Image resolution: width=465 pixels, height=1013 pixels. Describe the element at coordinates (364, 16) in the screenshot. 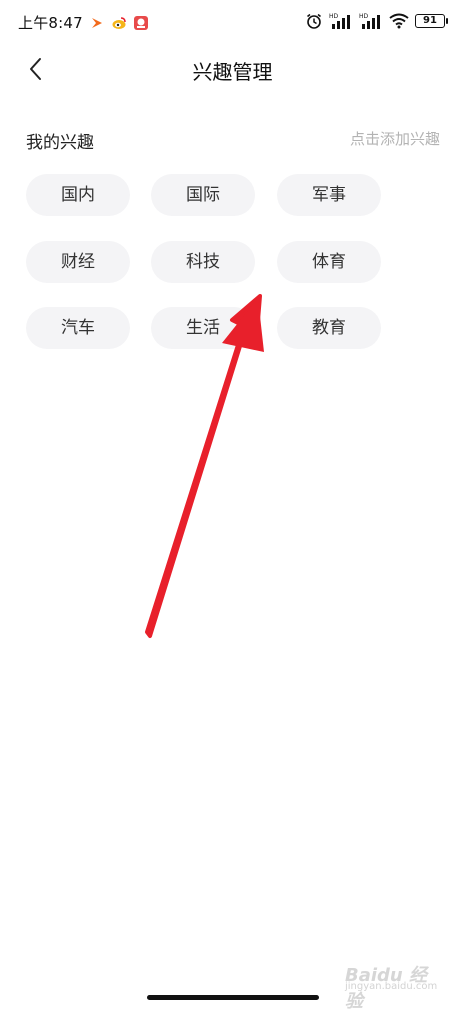

I see `signal-hd-label-2: HD` at that location.